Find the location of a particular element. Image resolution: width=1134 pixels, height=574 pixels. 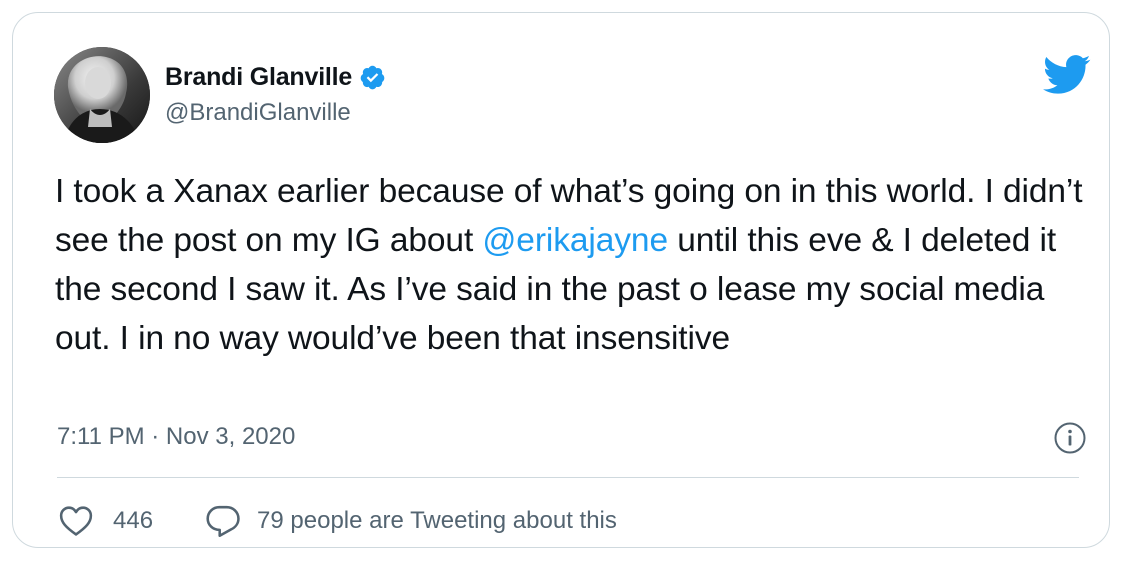

tweet-timestamp: 7:11 PM · Nov 3, 2020 is located at coordinates (176, 437).